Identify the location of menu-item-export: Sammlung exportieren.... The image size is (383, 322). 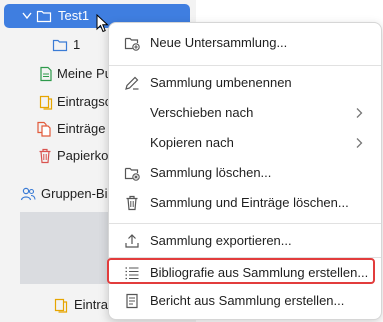
(245, 241).